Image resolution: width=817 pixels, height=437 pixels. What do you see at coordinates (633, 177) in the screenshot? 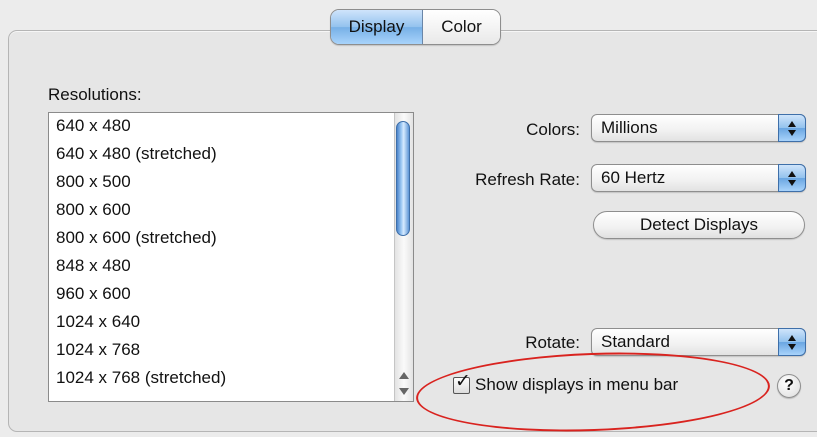
I see `refresh-rate-value: 60 Hertz` at bounding box center [633, 177].